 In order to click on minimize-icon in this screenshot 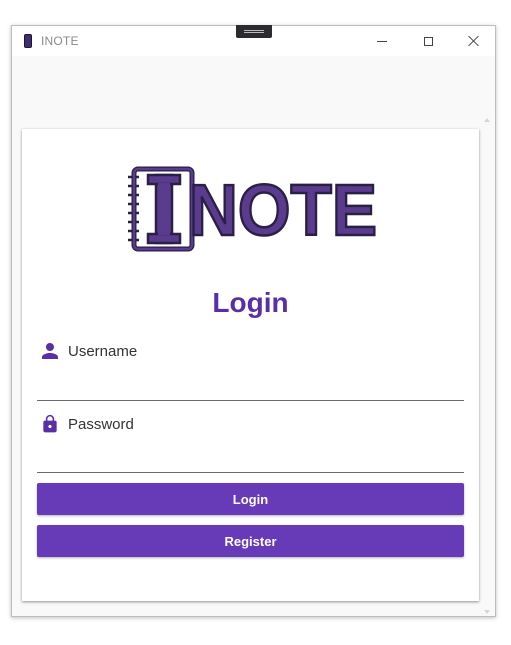, I will do `click(382, 41)`.